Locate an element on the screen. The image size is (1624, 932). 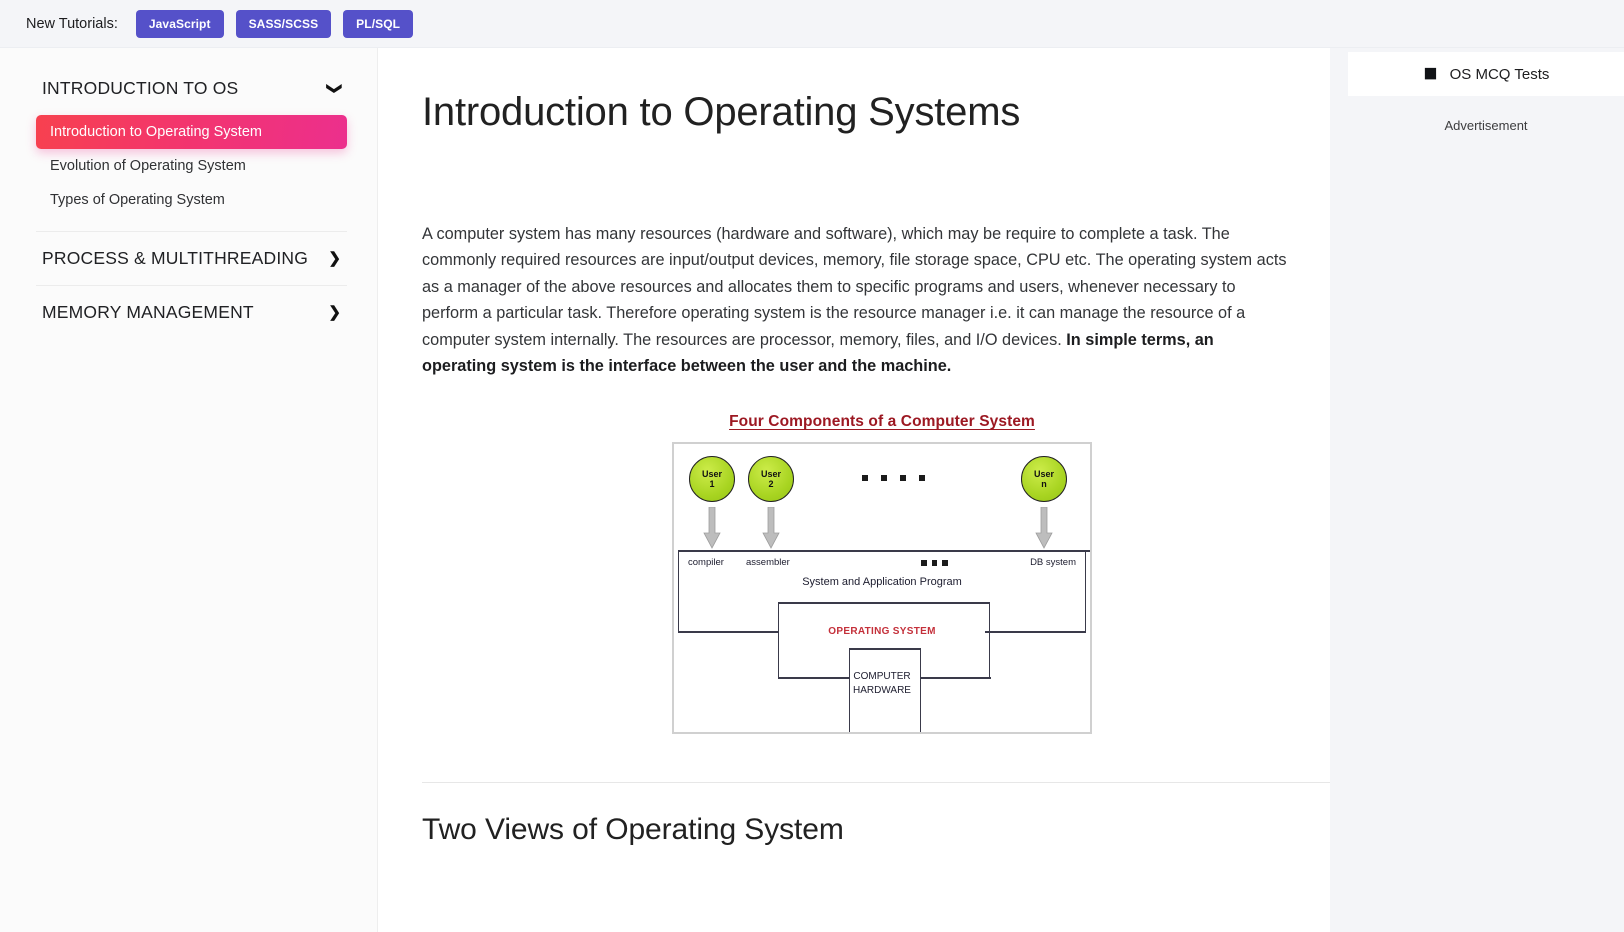
assembler-label: assembler is located at coordinates (768, 563).